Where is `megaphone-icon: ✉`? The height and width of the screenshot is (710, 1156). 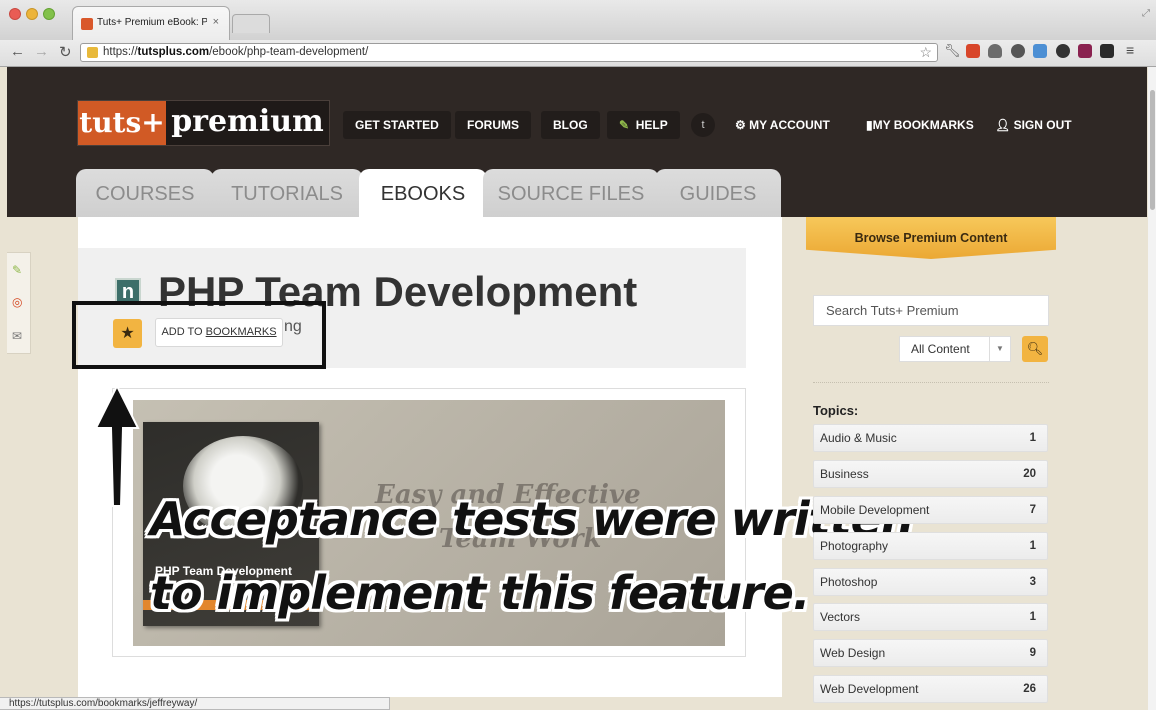
megaphone-icon: ✉ is located at coordinates (17, 336).